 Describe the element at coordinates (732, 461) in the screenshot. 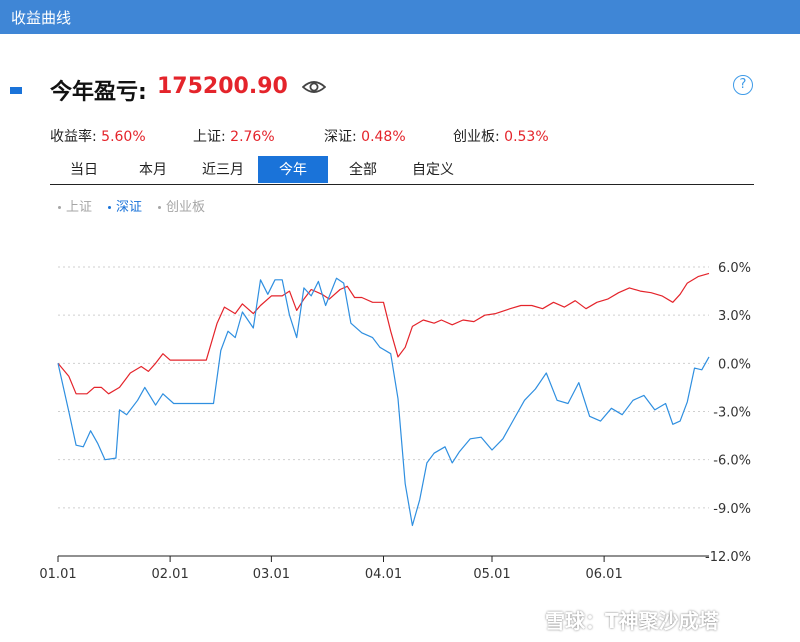

I see `y-tick-label: -6.0%` at that location.